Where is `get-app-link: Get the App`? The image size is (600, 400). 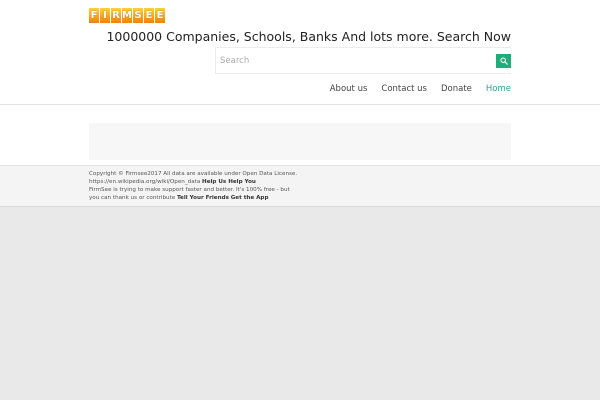 get-app-link: Get the App is located at coordinates (250, 198).